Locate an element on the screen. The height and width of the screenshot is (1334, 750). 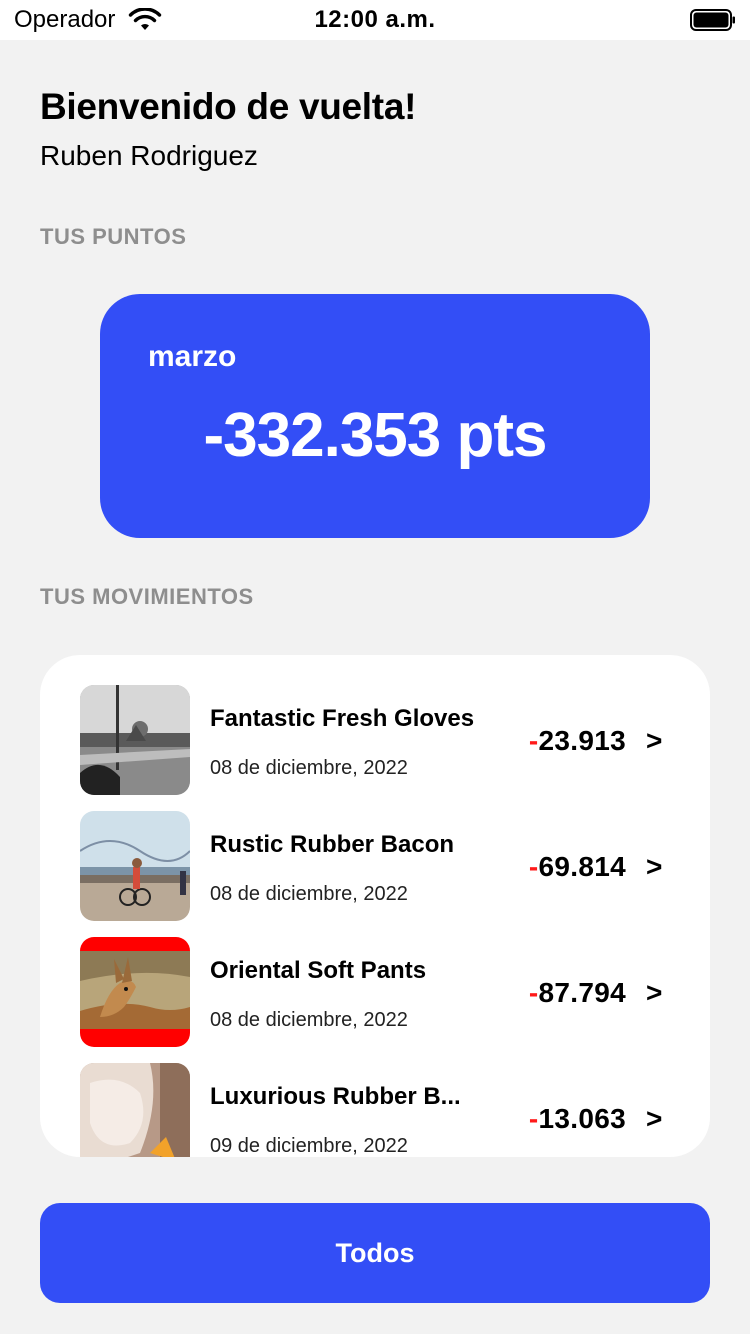
movement-title: Fantastic Fresh Gloves is located at coordinates (342, 718).